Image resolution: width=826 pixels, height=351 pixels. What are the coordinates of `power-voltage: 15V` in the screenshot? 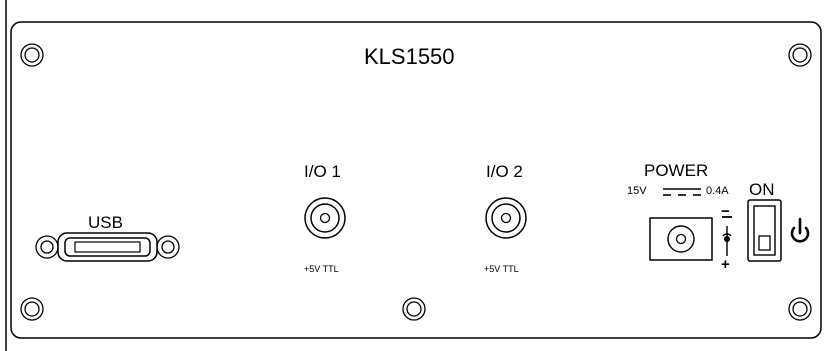 It's located at (637, 191).